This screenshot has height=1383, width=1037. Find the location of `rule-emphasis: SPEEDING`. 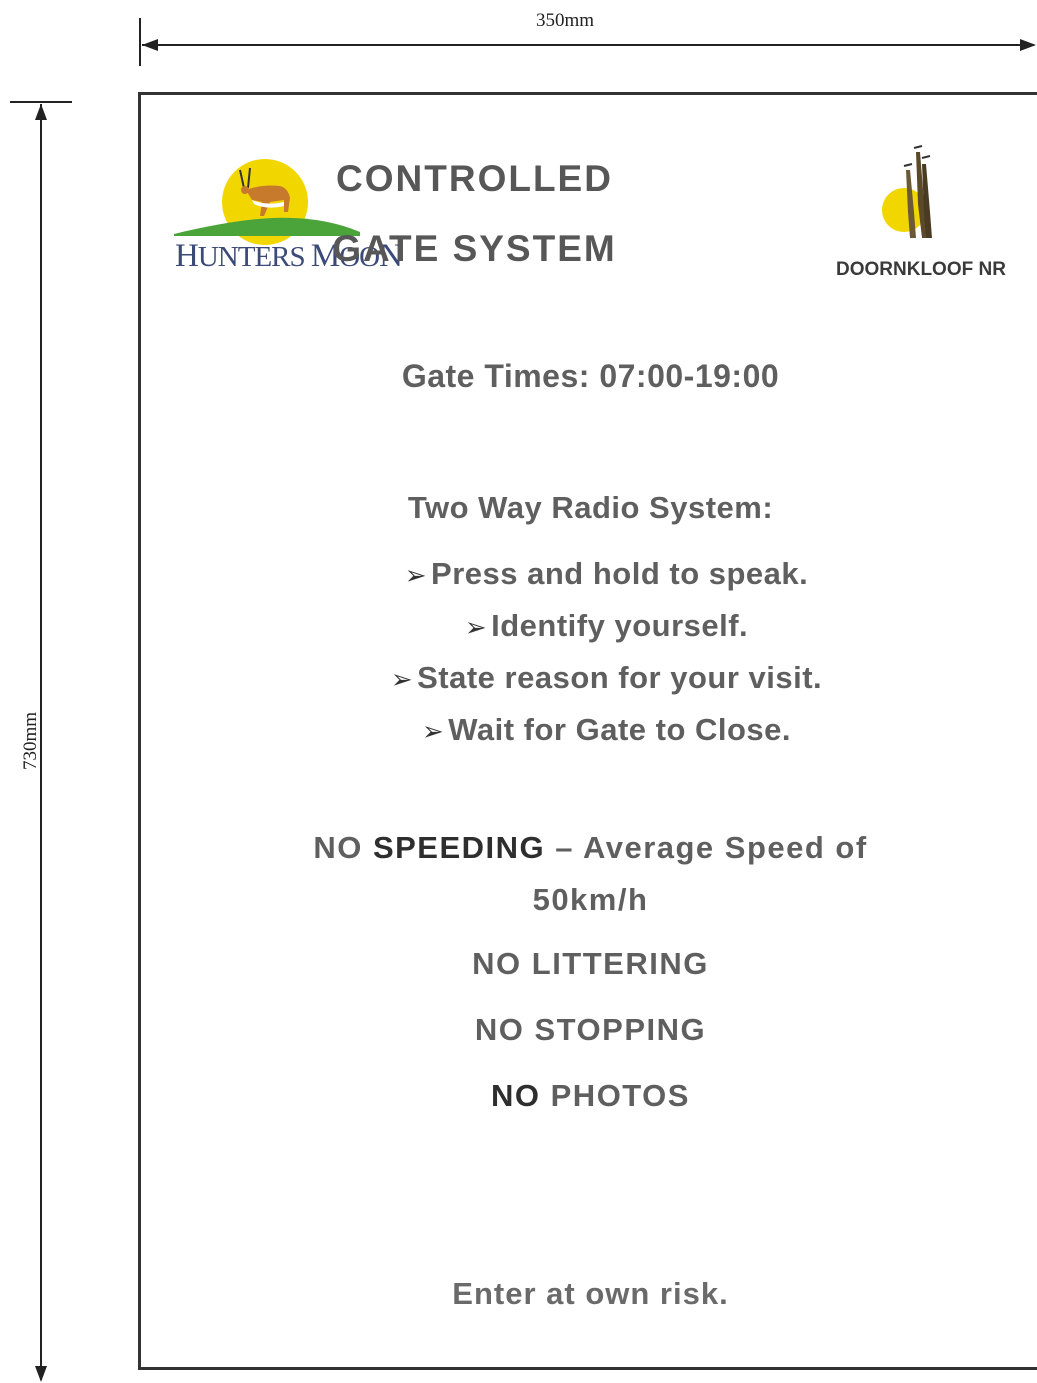

rule-emphasis: SPEEDING is located at coordinates (459, 847).